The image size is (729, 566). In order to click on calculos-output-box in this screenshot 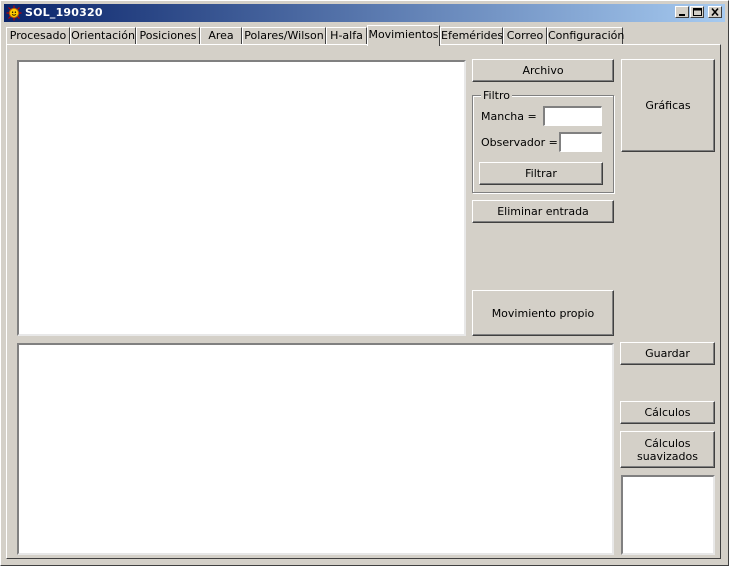, I will do `click(668, 515)`.